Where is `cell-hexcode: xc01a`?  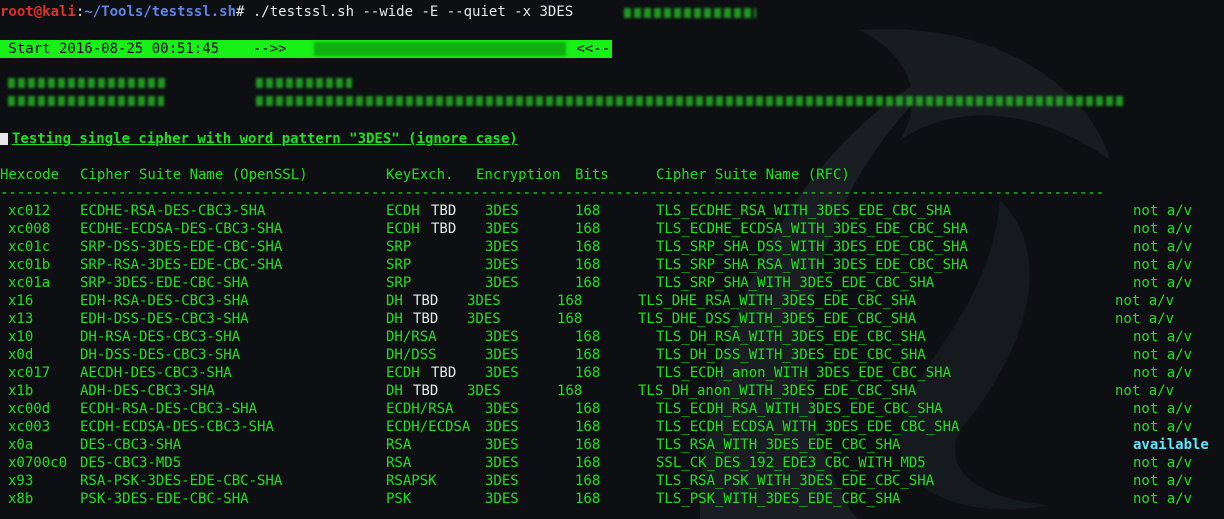
cell-hexcode: xc01a is located at coordinates (29, 283).